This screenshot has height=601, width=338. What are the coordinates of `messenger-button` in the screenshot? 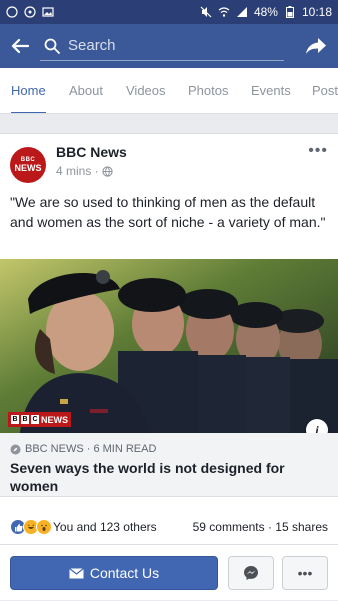 It's located at (251, 573).